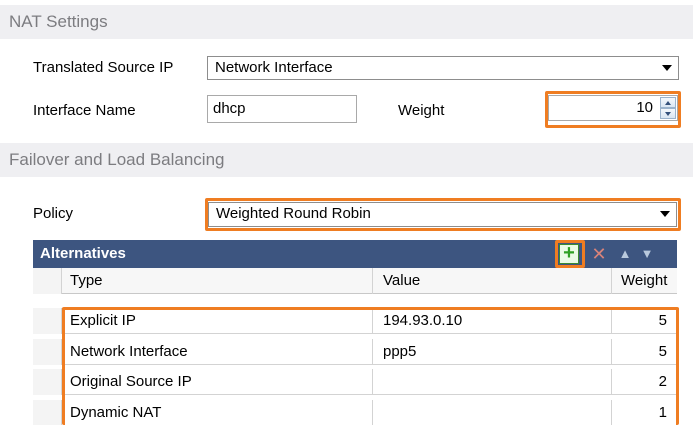  What do you see at coordinates (644, 382) in the screenshot?
I see `row-weight: 2` at bounding box center [644, 382].